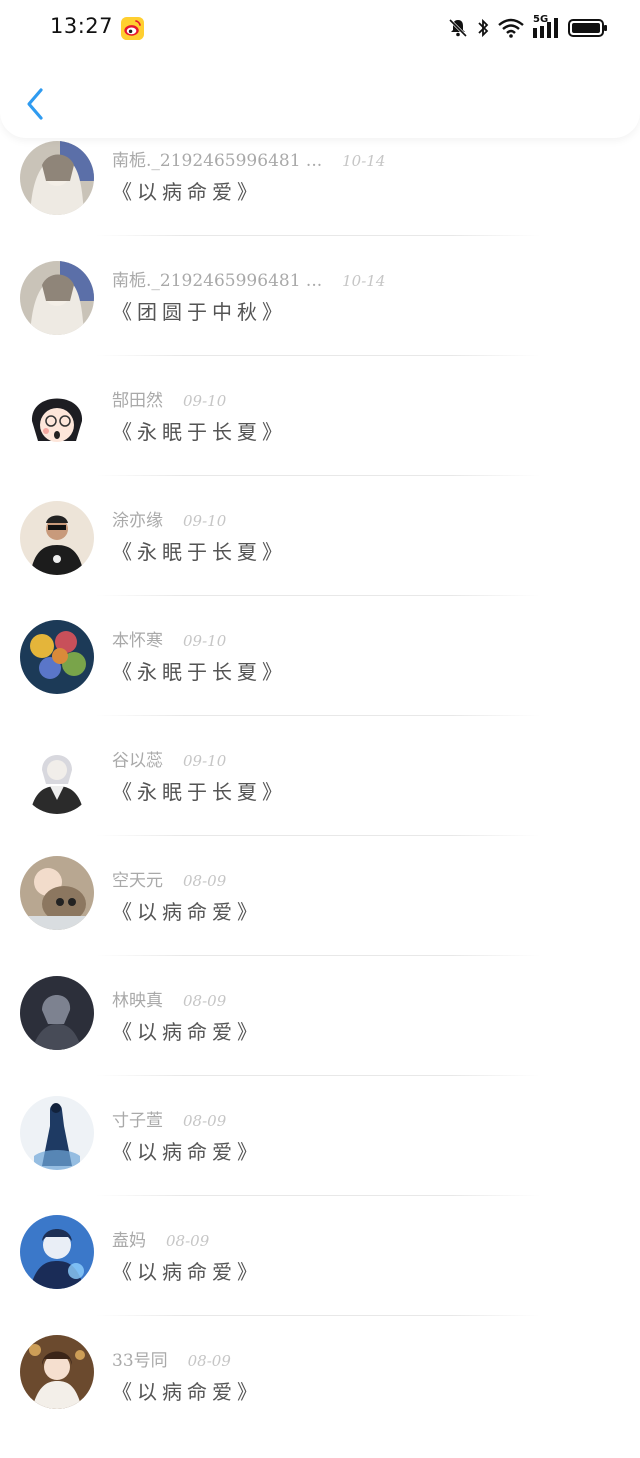  Describe the element at coordinates (169, 1118) in the screenshot. I see `item-meta: 寸子萱 08-09` at that location.